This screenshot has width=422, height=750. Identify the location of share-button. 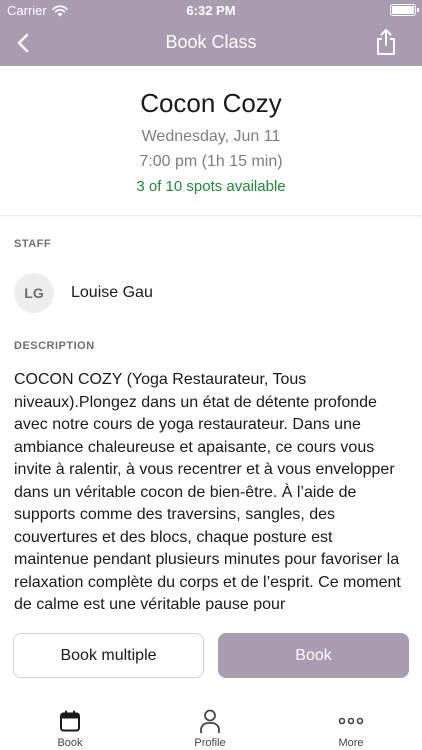
(386, 42).